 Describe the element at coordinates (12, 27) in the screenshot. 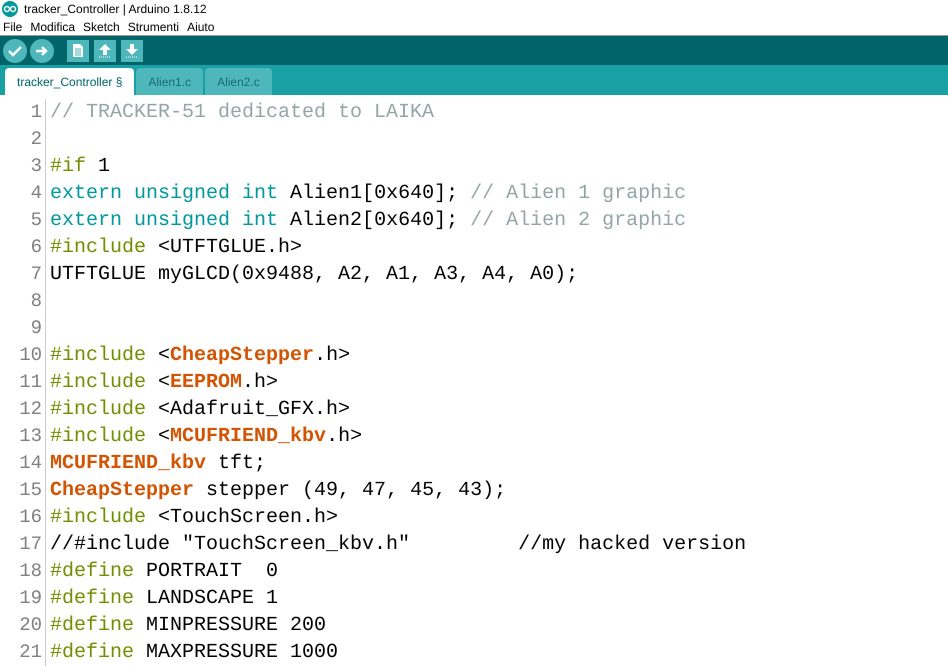

I see `menu-item: File` at that location.